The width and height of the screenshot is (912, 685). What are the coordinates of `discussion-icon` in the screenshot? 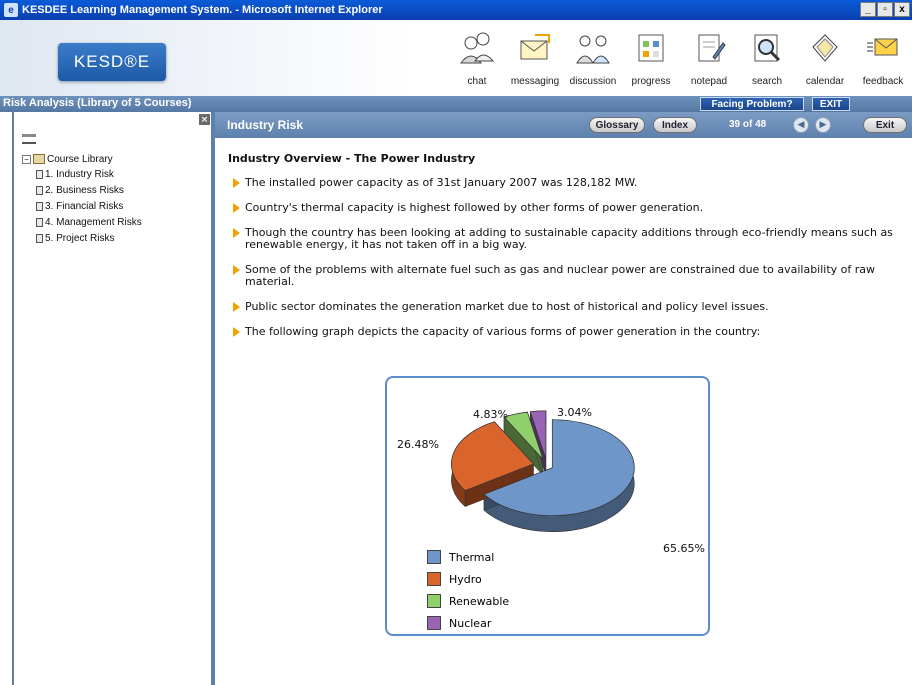 It's located at (593, 48).